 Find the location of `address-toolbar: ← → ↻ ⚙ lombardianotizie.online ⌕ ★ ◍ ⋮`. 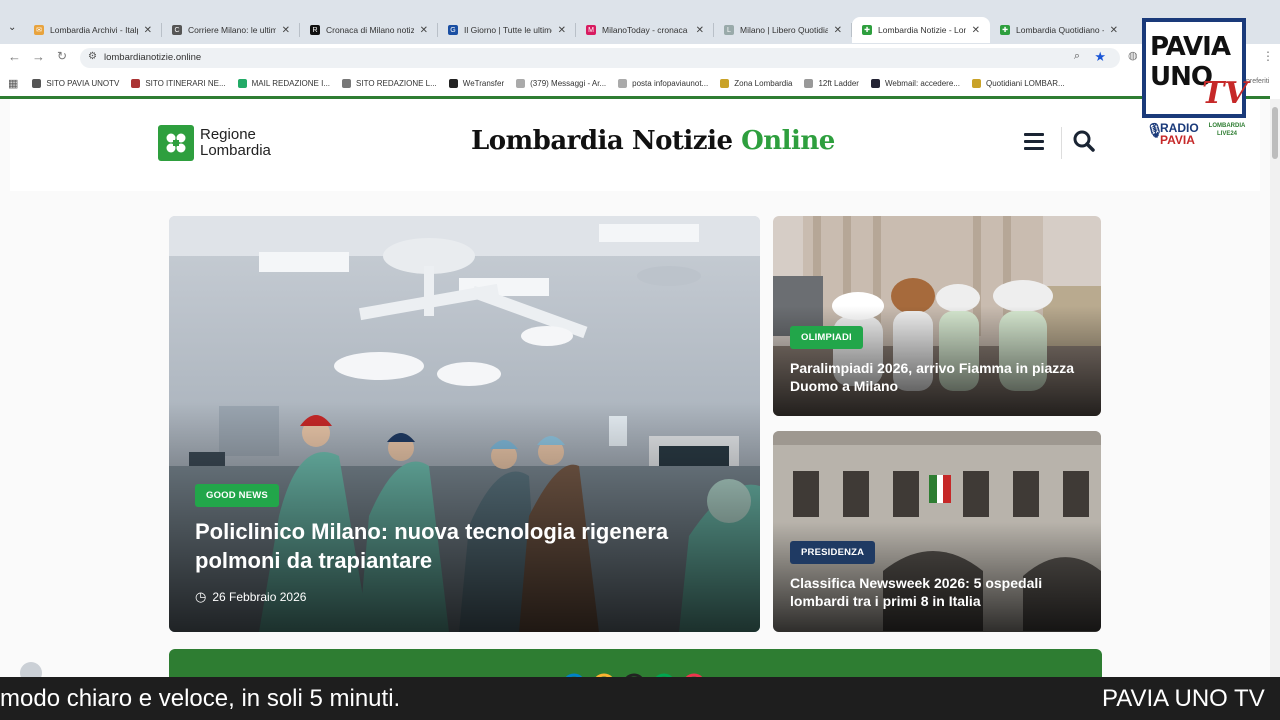

address-toolbar: ← → ↻ ⚙ lombardianotizie.online ⌕ ★ ◍ ⋮ is located at coordinates (640, 58).